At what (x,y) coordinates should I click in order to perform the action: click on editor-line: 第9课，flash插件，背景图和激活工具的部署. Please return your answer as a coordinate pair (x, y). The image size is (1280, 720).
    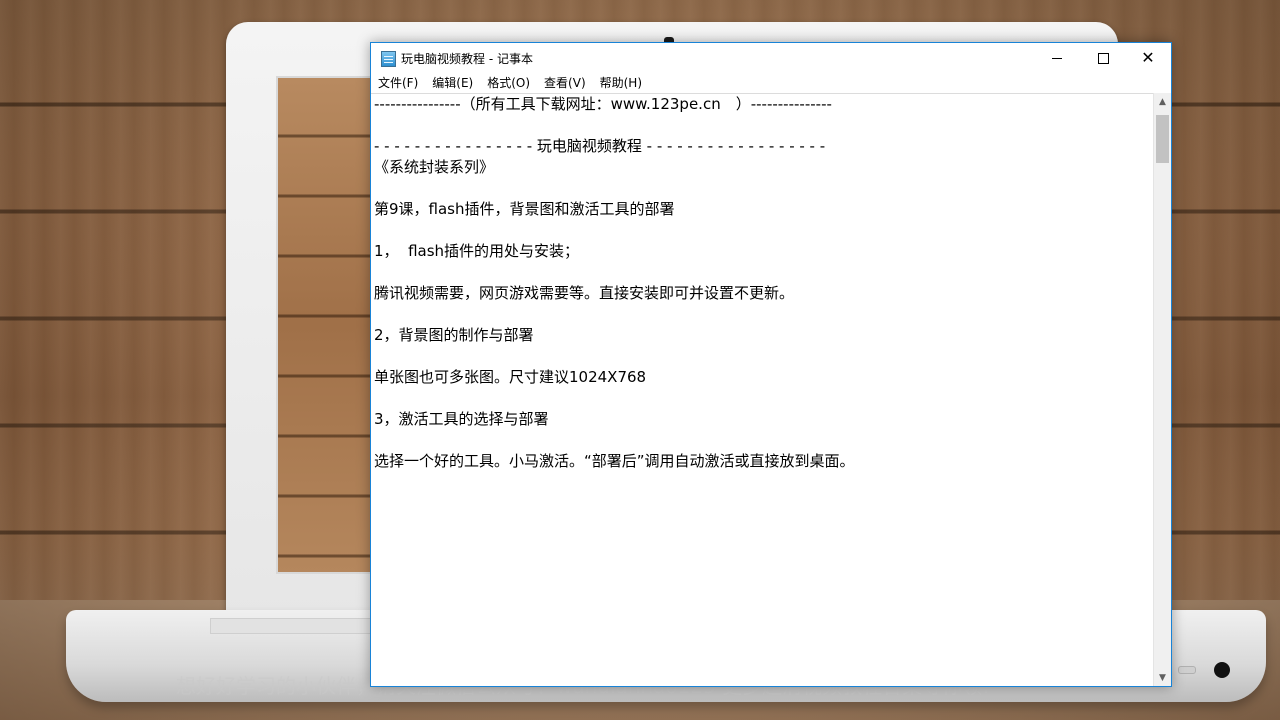
    Looking at the image, I should click on (524, 209).